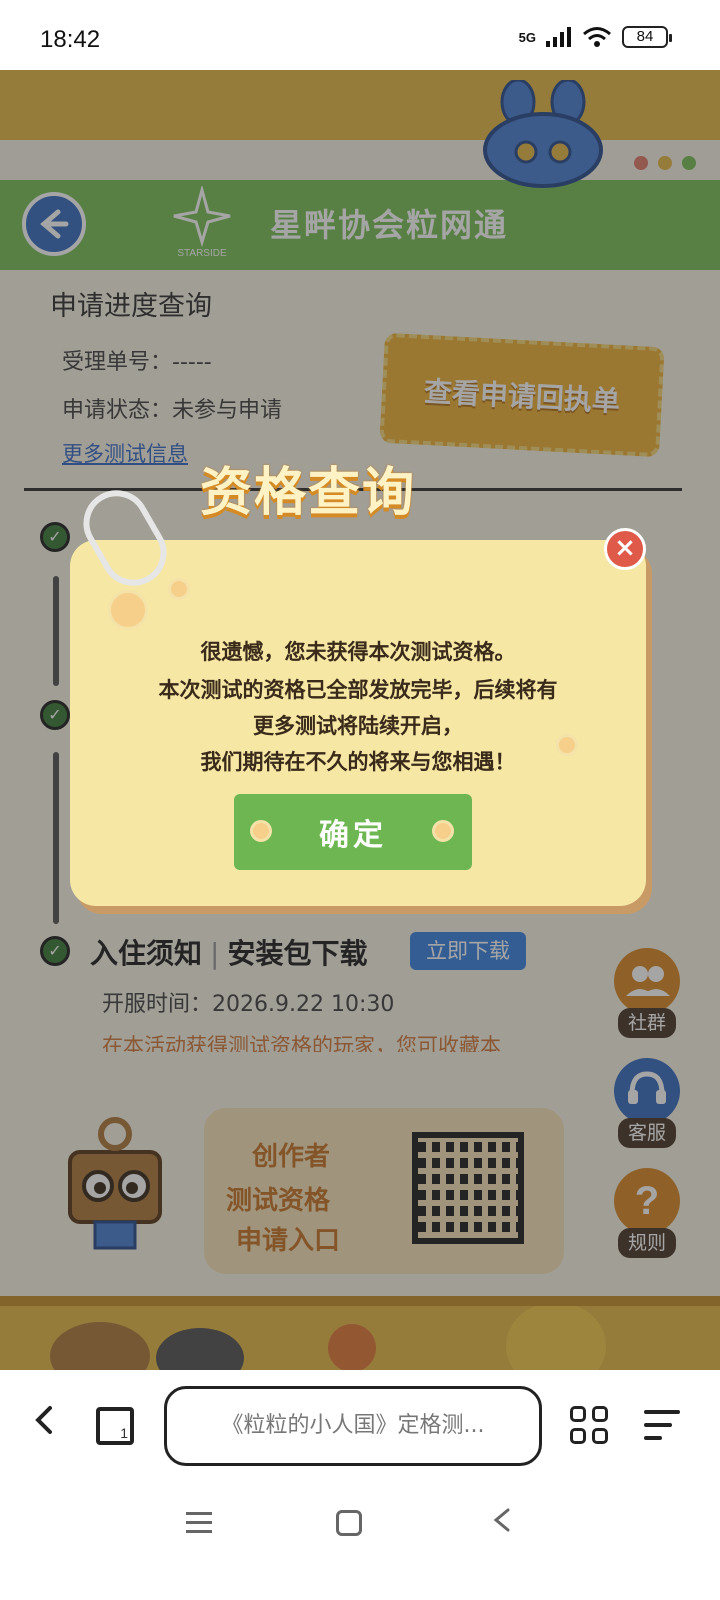 This screenshot has width=720, height=1600. I want to click on tabs-button: 1, so click(115, 1426).